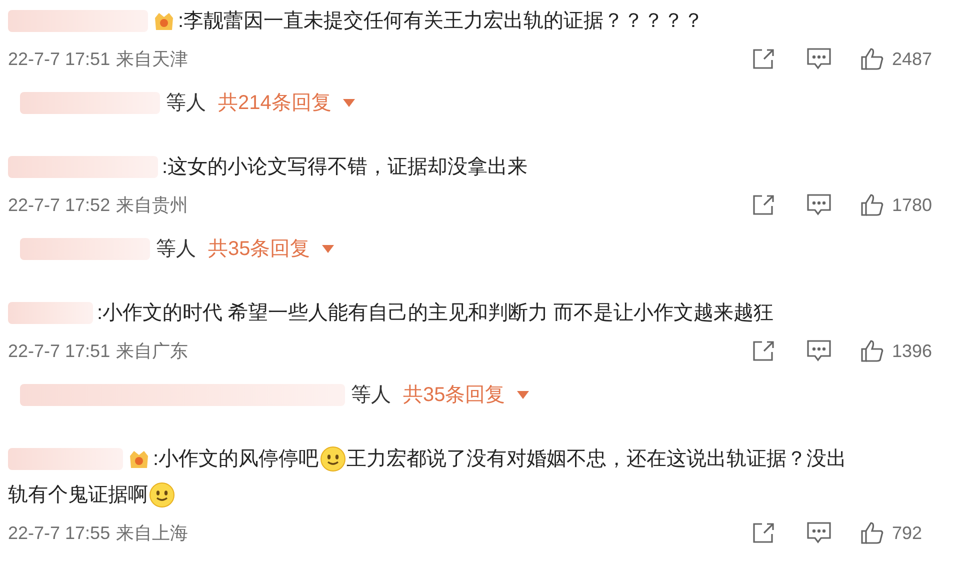 The image size is (960, 567). Describe the element at coordinates (913, 351) in the screenshot. I see `like-count: 1396` at that location.